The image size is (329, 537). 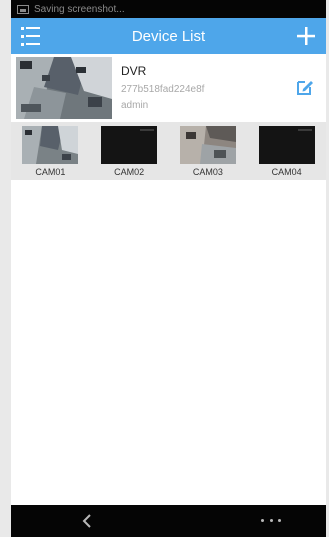 I want to click on edit-icon, so click(x=305, y=88).